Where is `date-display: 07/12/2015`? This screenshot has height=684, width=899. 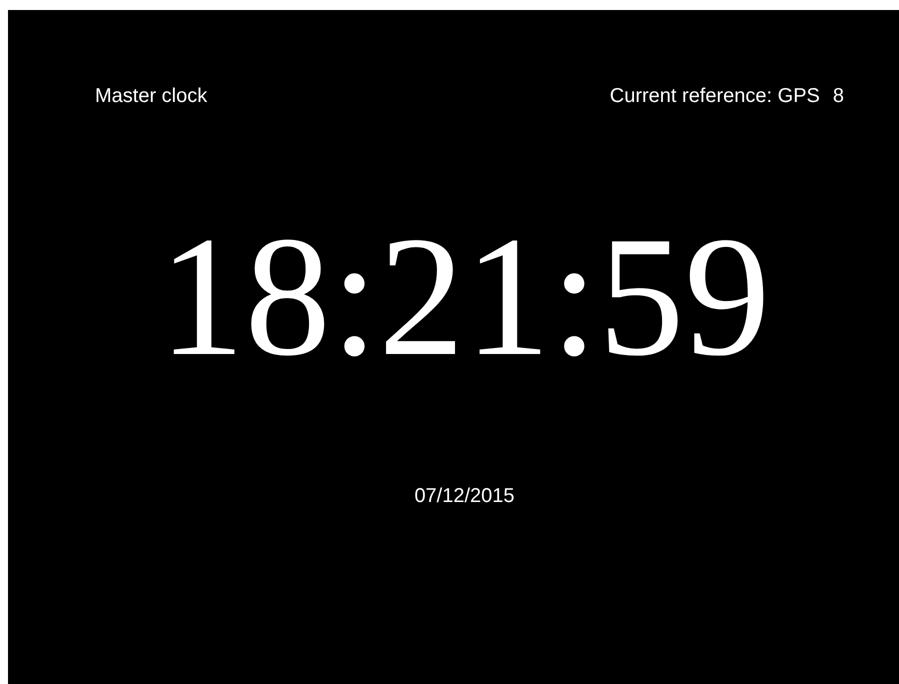
date-display: 07/12/2015 is located at coordinates (464, 496).